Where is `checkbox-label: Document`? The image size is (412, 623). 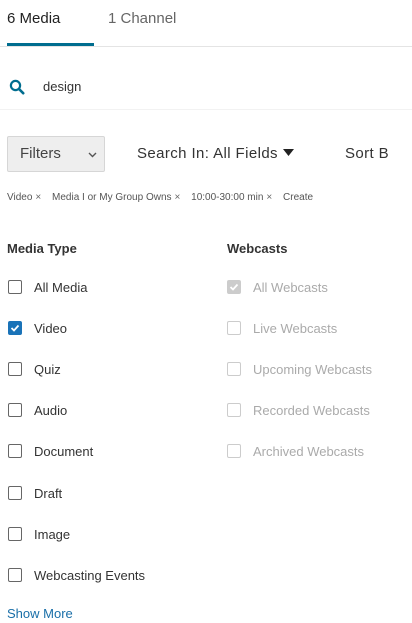
checkbox-label: Document is located at coordinates (64, 451).